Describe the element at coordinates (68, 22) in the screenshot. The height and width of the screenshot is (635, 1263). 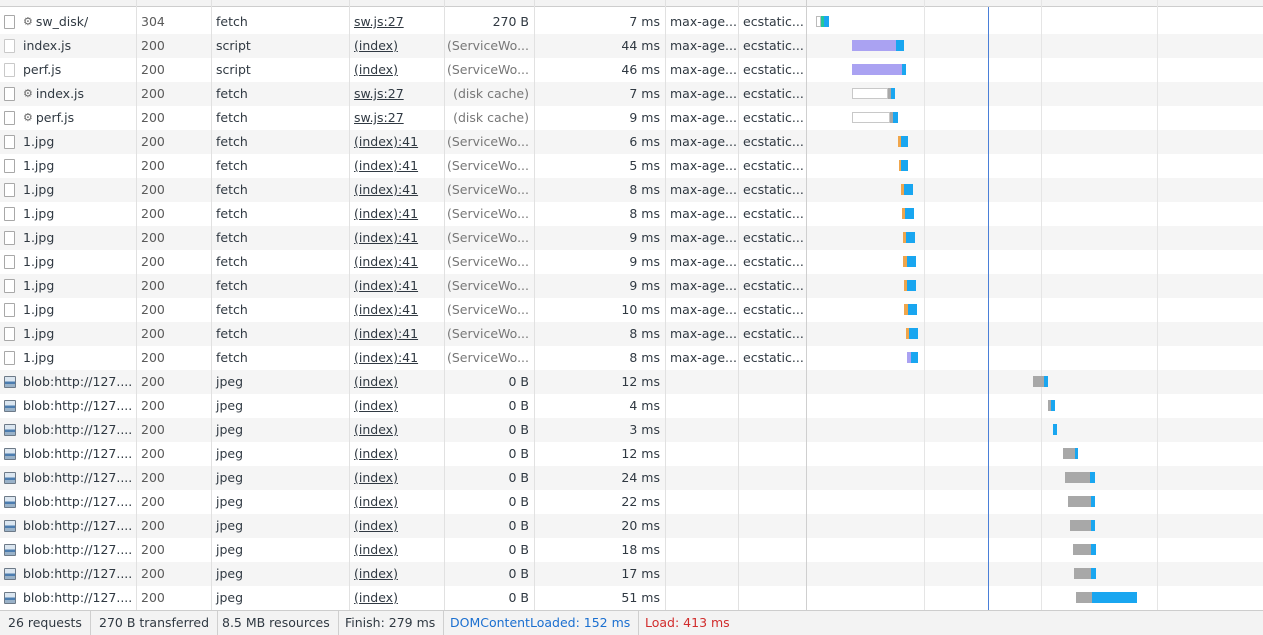
I see `name-cell: ⚙ sw_disk/` at that location.